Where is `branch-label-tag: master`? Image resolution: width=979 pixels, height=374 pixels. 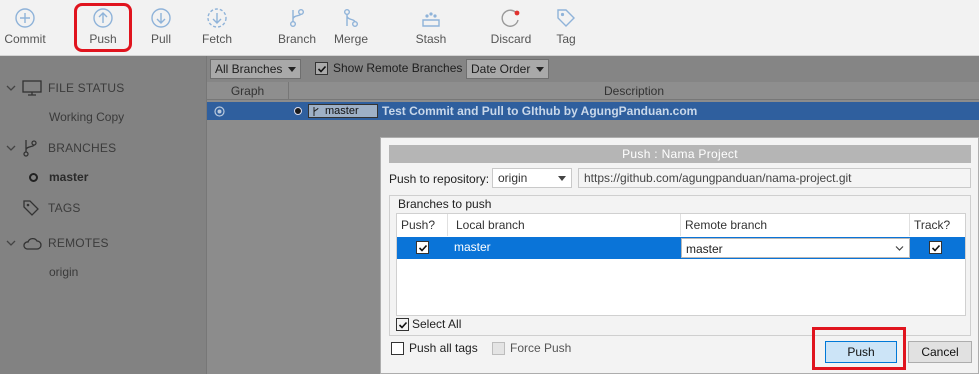 branch-label-tag: master is located at coordinates (343, 111).